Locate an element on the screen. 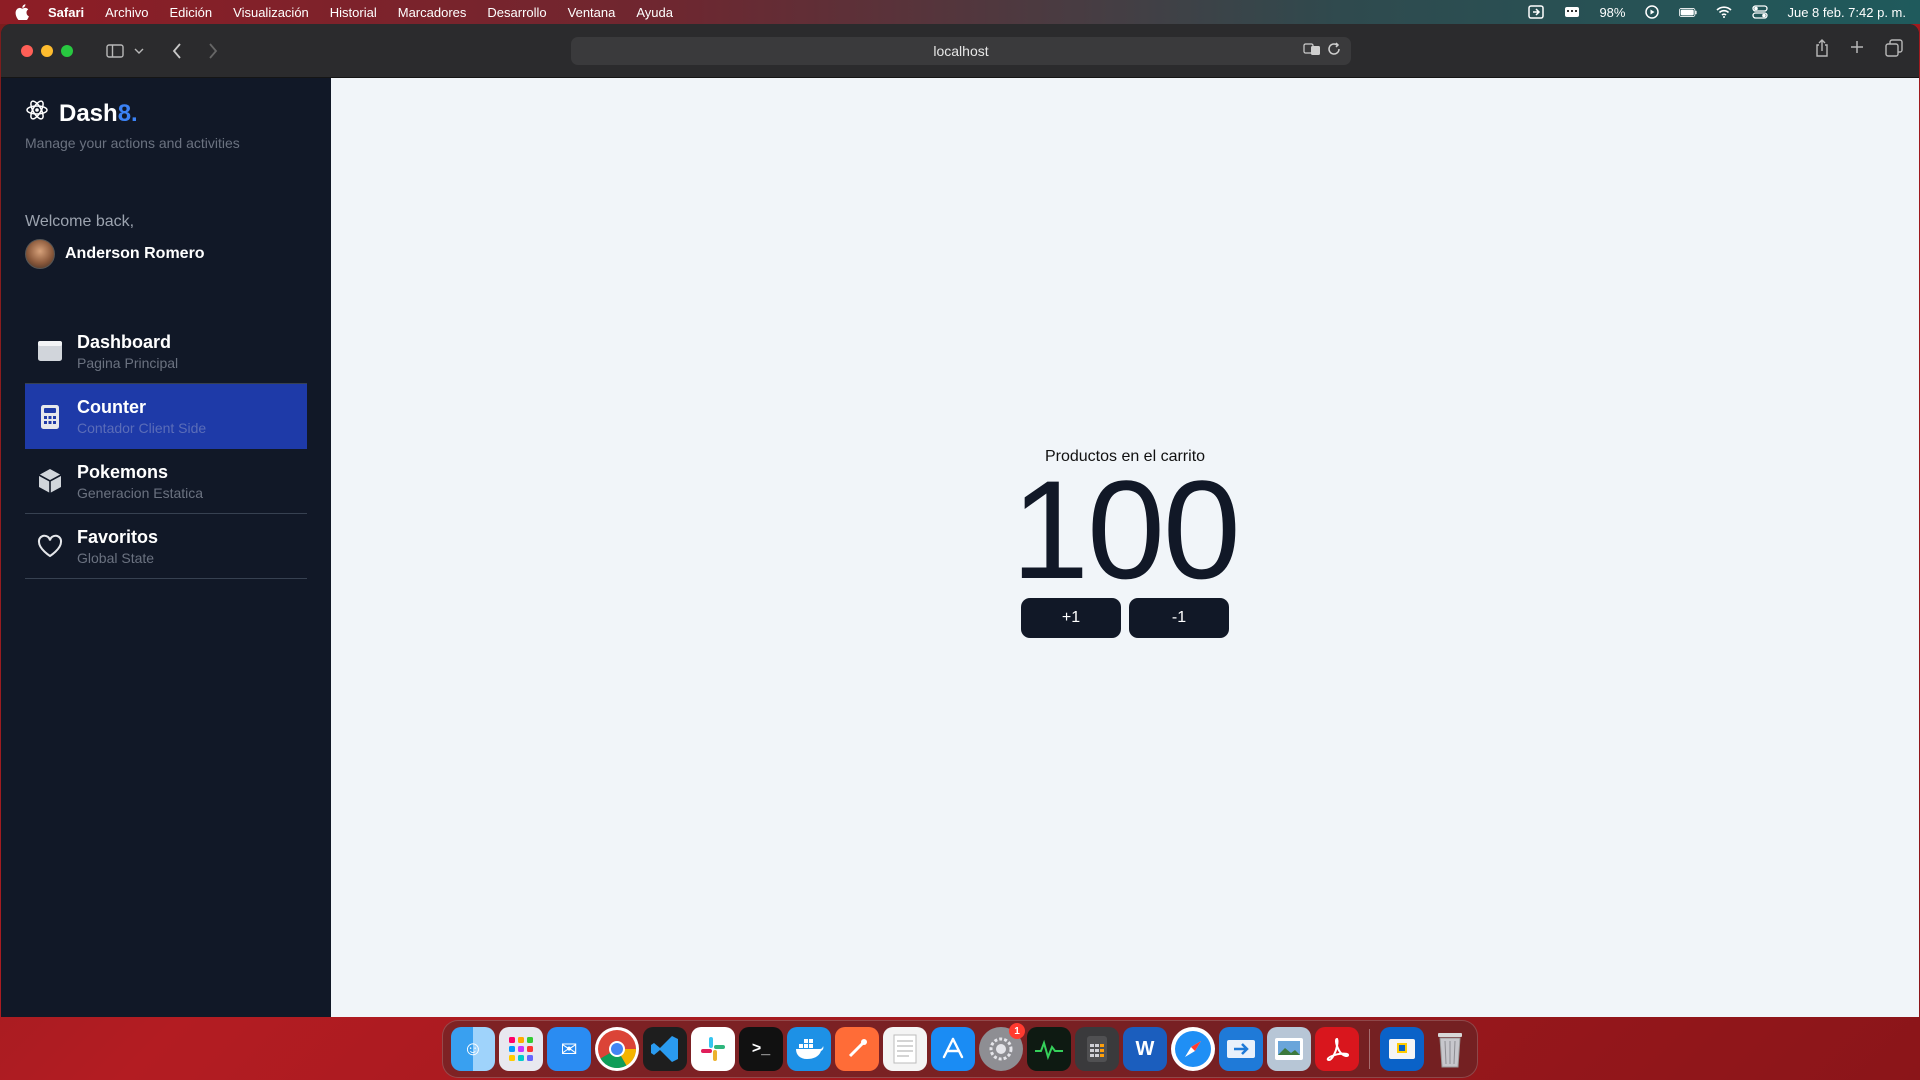 This screenshot has height=1080, width=1920. sidebar-item-subtitle: Pagina Principal is located at coordinates (128, 362).